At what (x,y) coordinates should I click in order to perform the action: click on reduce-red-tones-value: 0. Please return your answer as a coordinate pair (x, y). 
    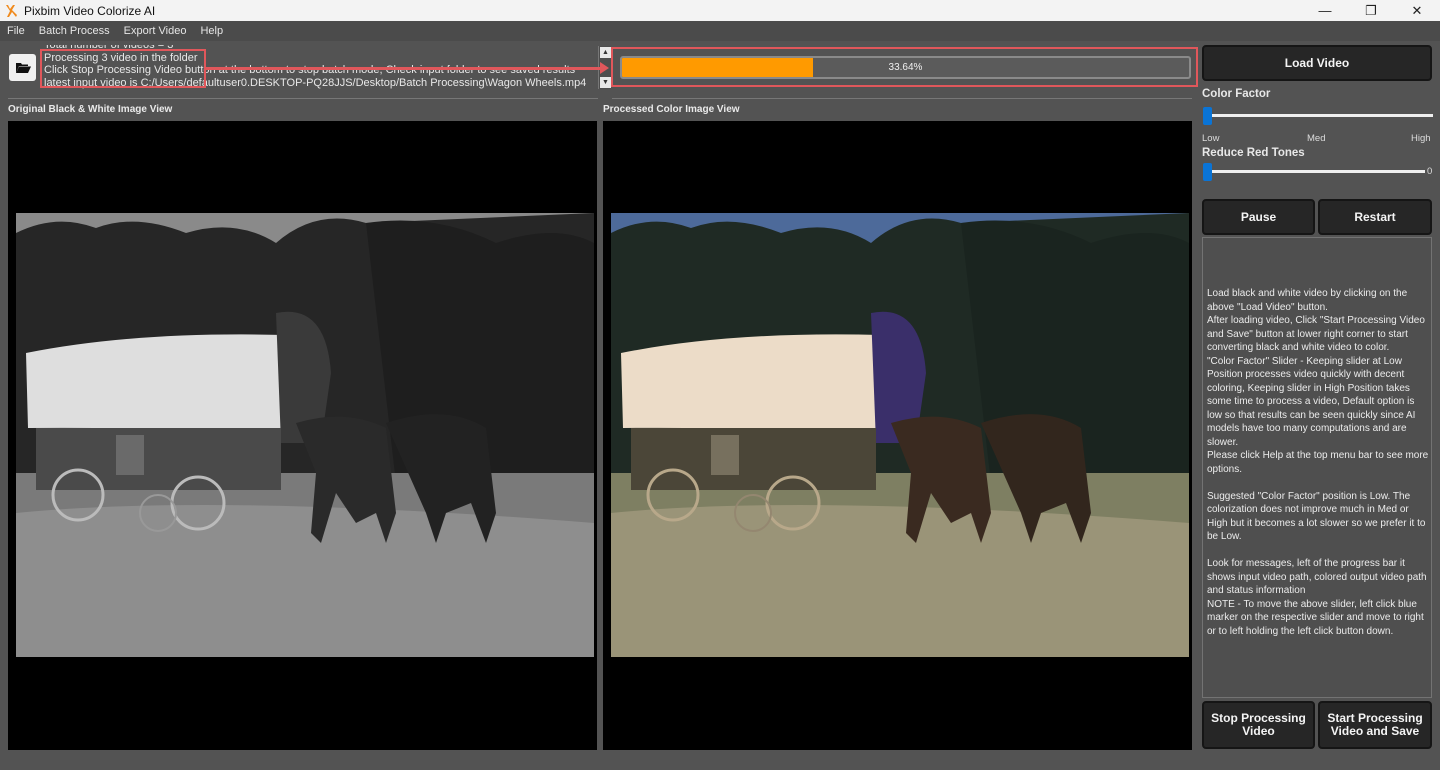
    Looking at the image, I should click on (1430, 171).